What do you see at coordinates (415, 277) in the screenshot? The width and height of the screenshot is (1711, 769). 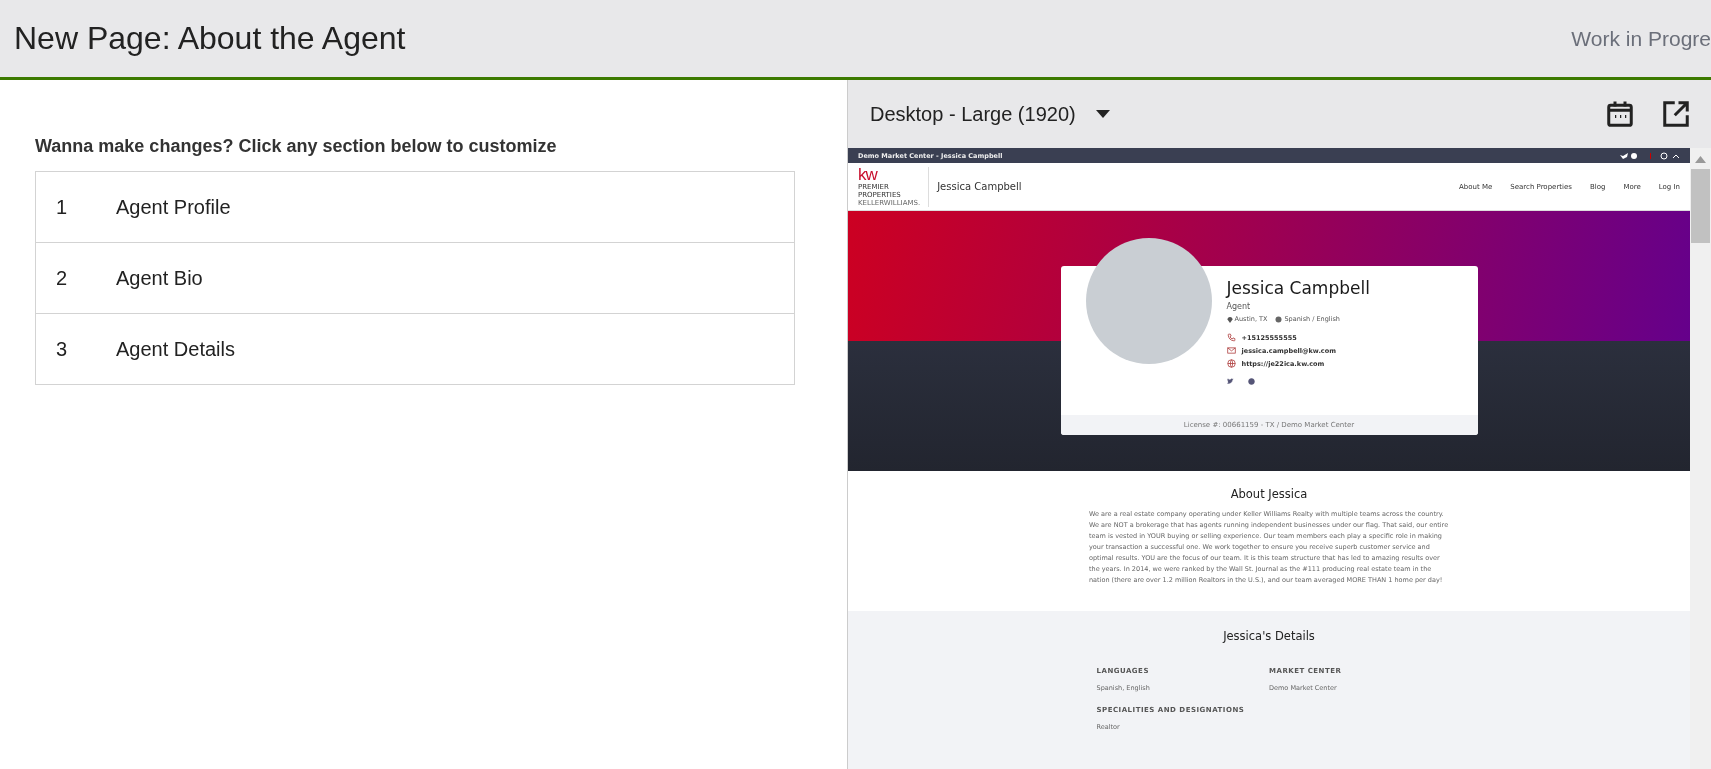 I see `section-item: 2 Agent Bio` at bounding box center [415, 277].